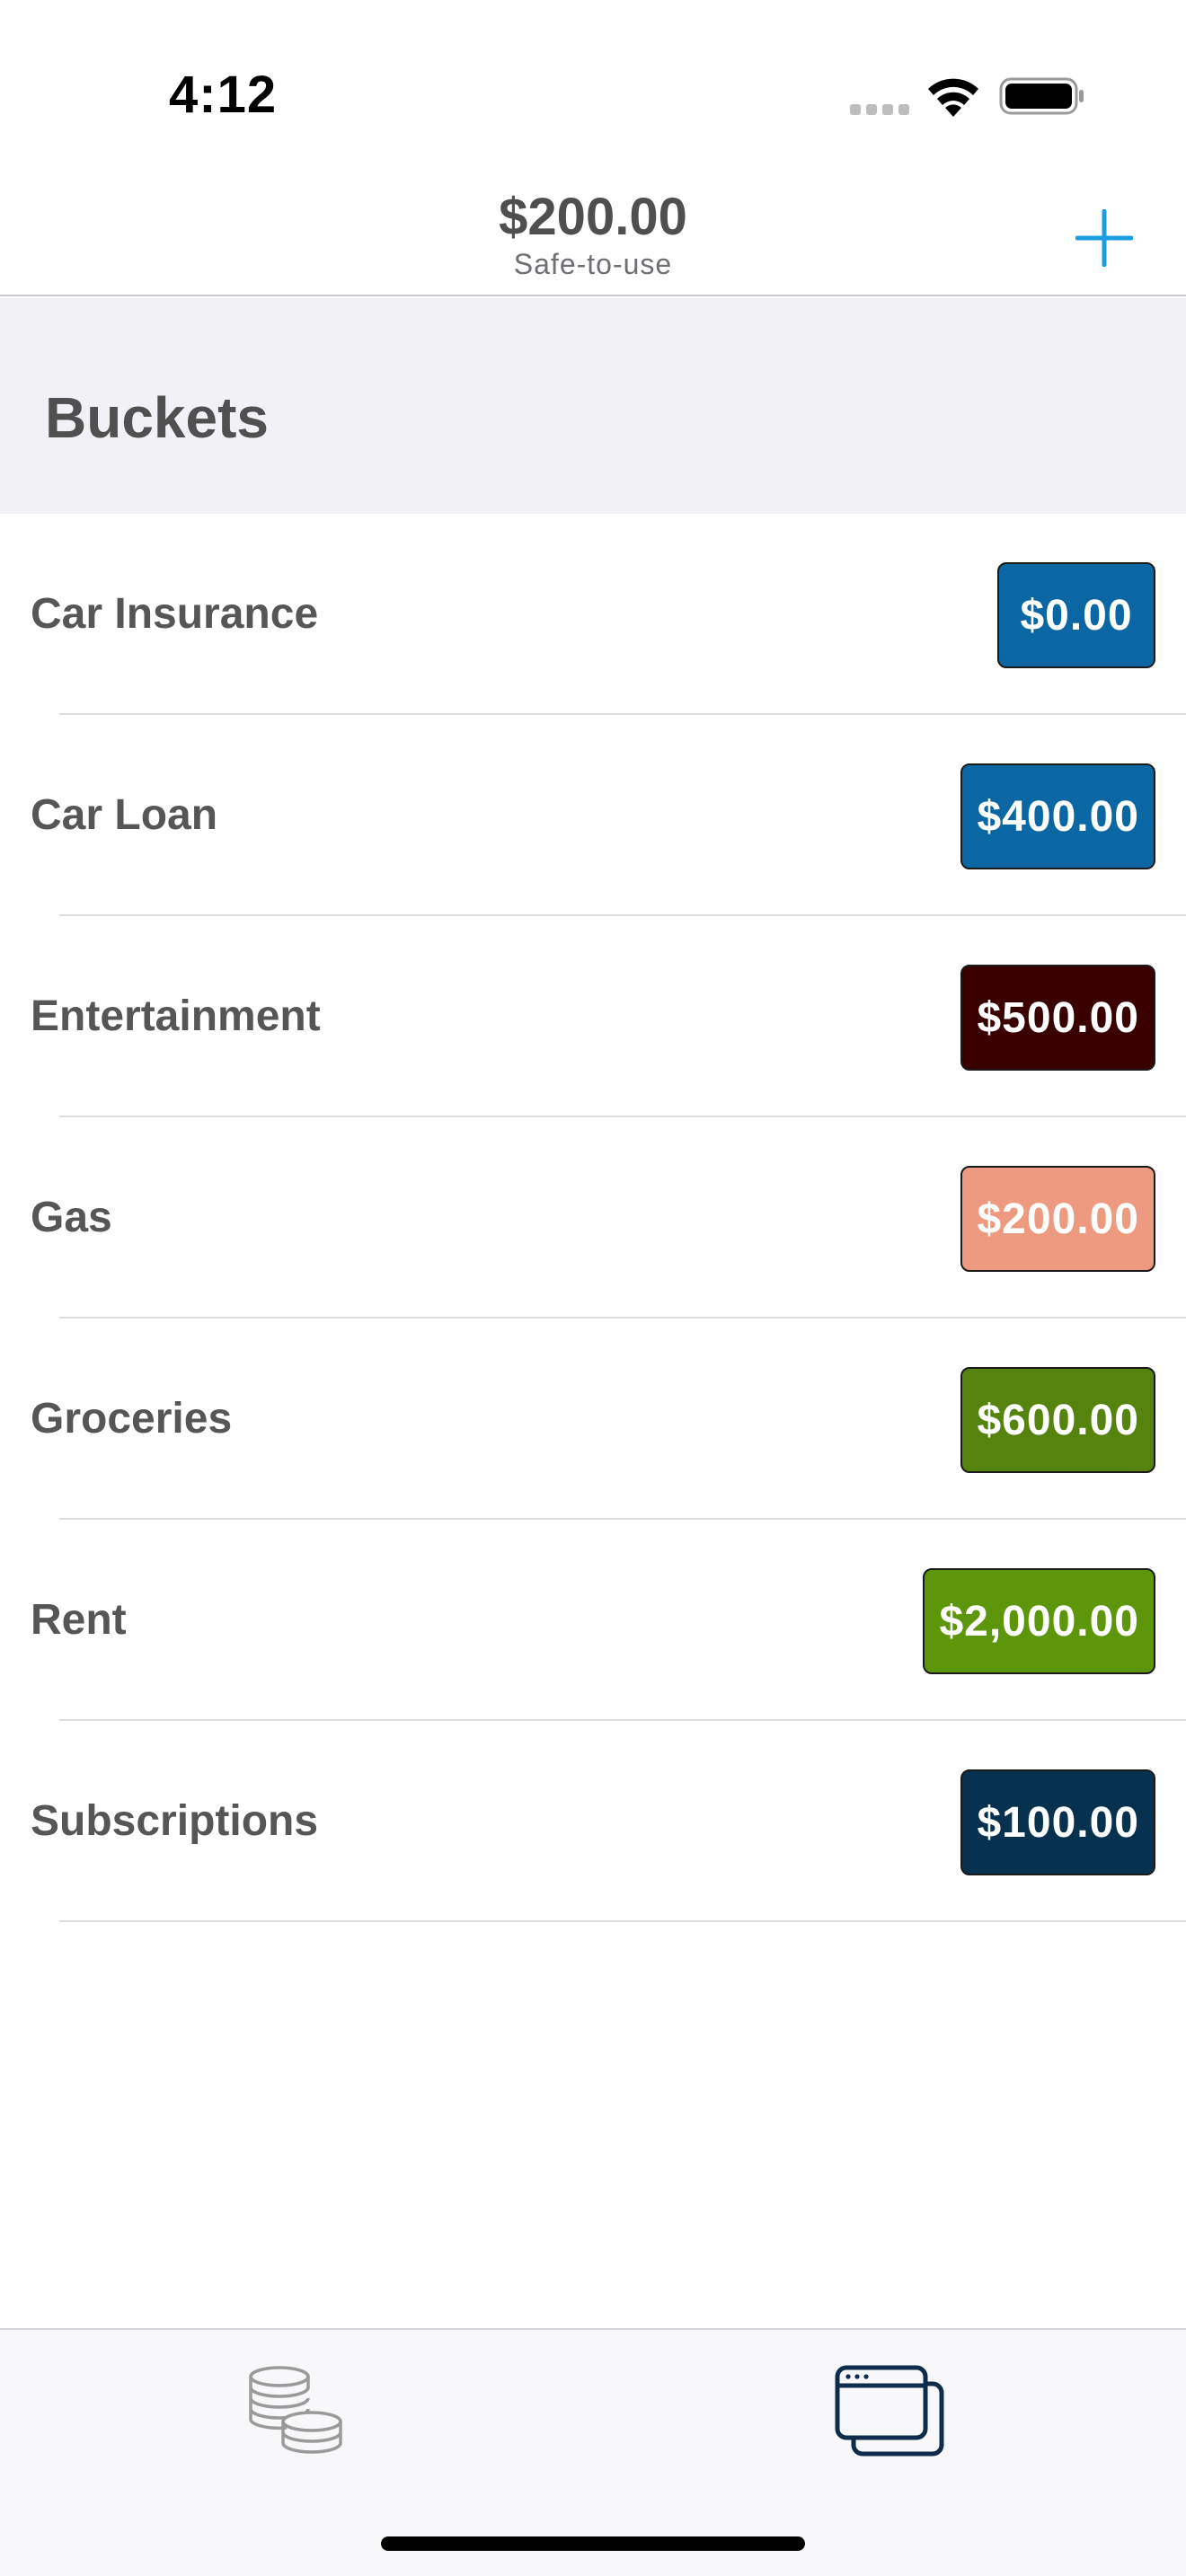 The image size is (1186, 2576). Describe the element at coordinates (1039, 1621) in the screenshot. I see `bucket-amount-badge: $2,000.00` at that location.